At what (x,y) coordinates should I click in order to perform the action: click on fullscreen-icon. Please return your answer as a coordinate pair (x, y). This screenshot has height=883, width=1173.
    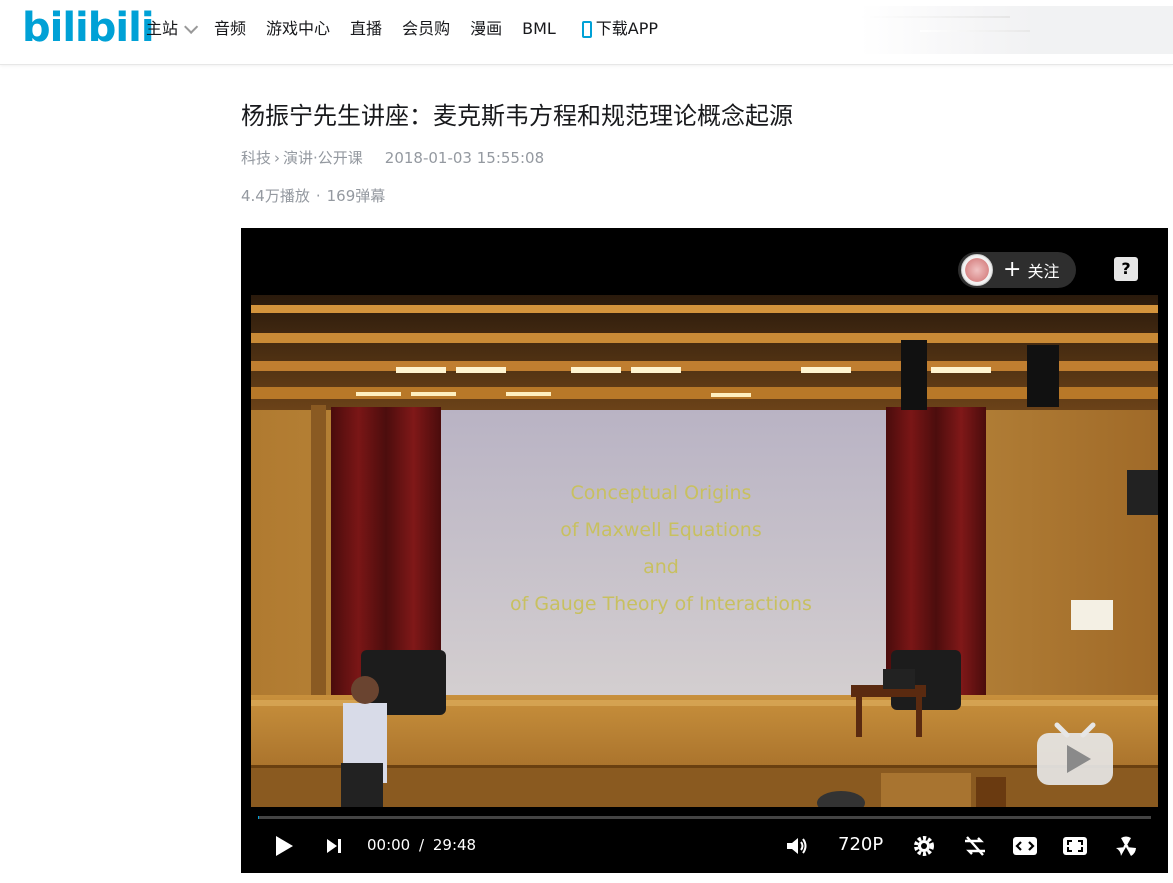
    Looking at the image, I should click on (1075, 846).